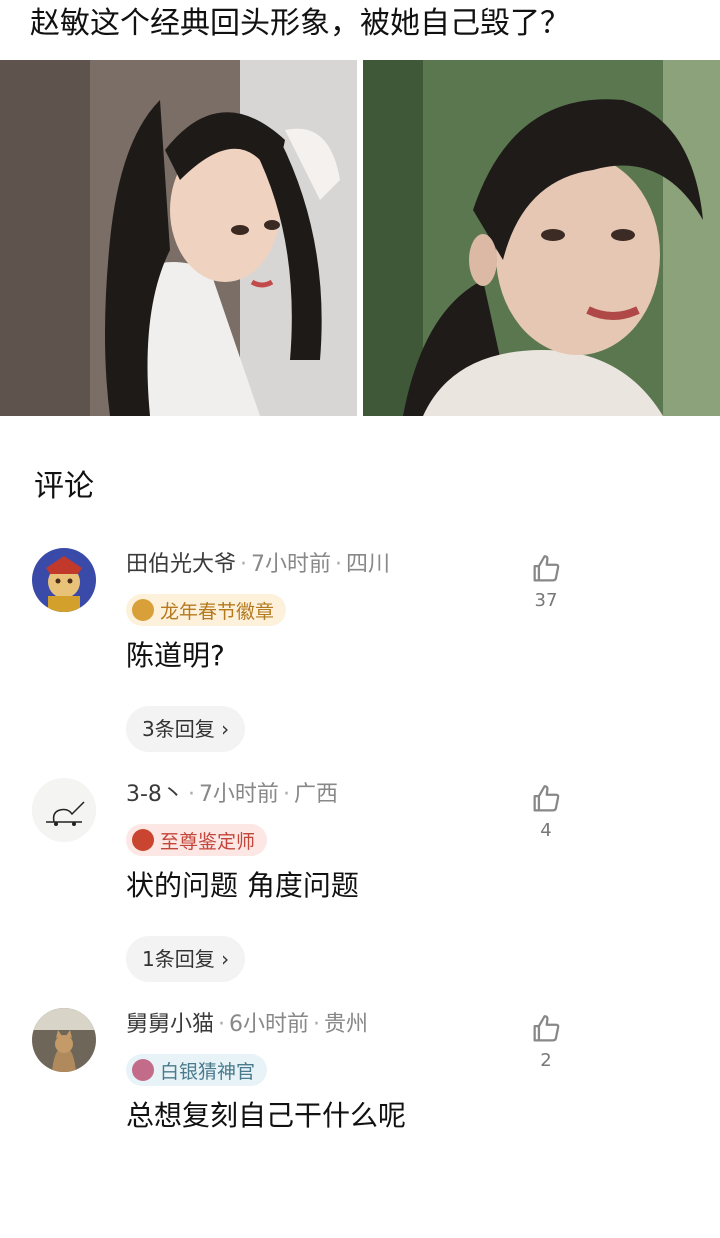 This screenshot has height=1238, width=720. I want to click on like-button: 37, so click(546, 581).